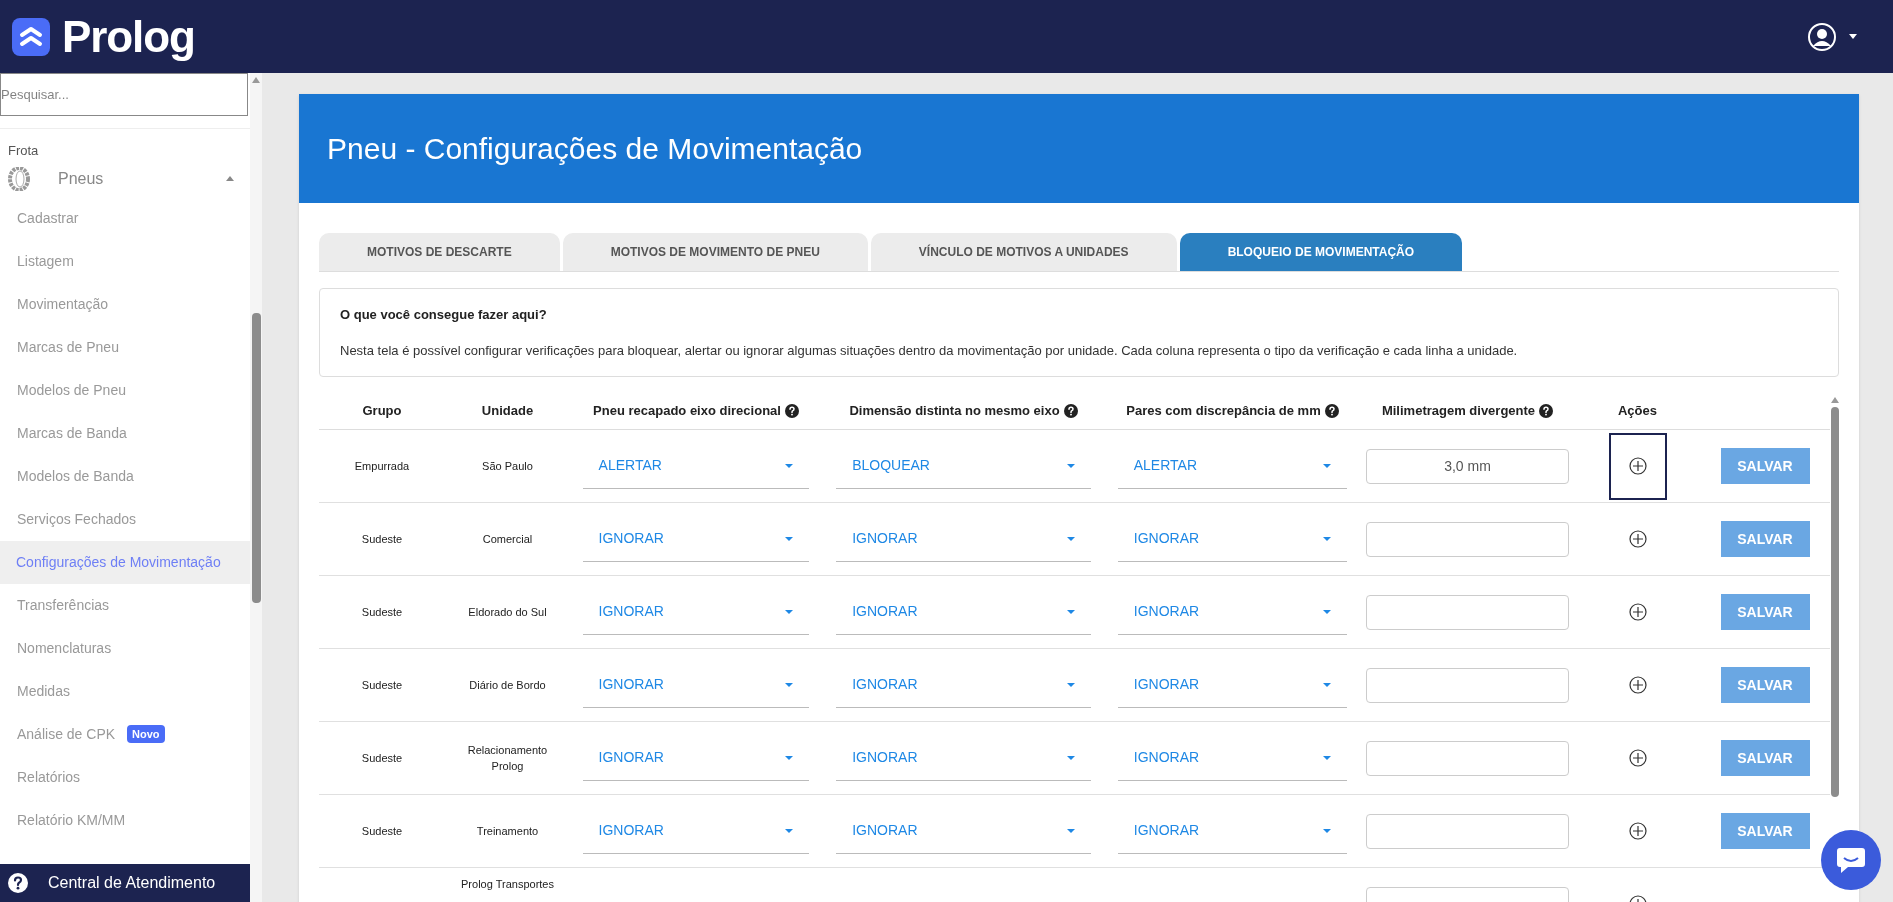 This screenshot has height=902, width=1893. I want to click on sidebar-item: Medidas, so click(43, 691).